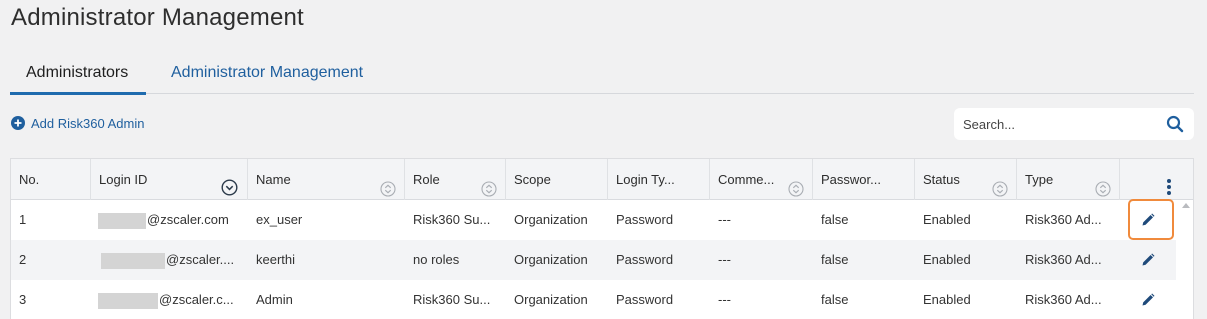 Image resolution: width=1207 pixels, height=319 pixels. What do you see at coordinates (436, 259) in the screenshot?
I see `cell-role: no roles` at bounding box center [436, 259].